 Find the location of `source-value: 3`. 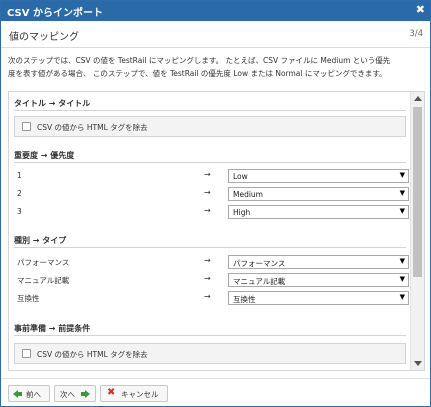

source-value: 3 is located at coordinates (19, 211).